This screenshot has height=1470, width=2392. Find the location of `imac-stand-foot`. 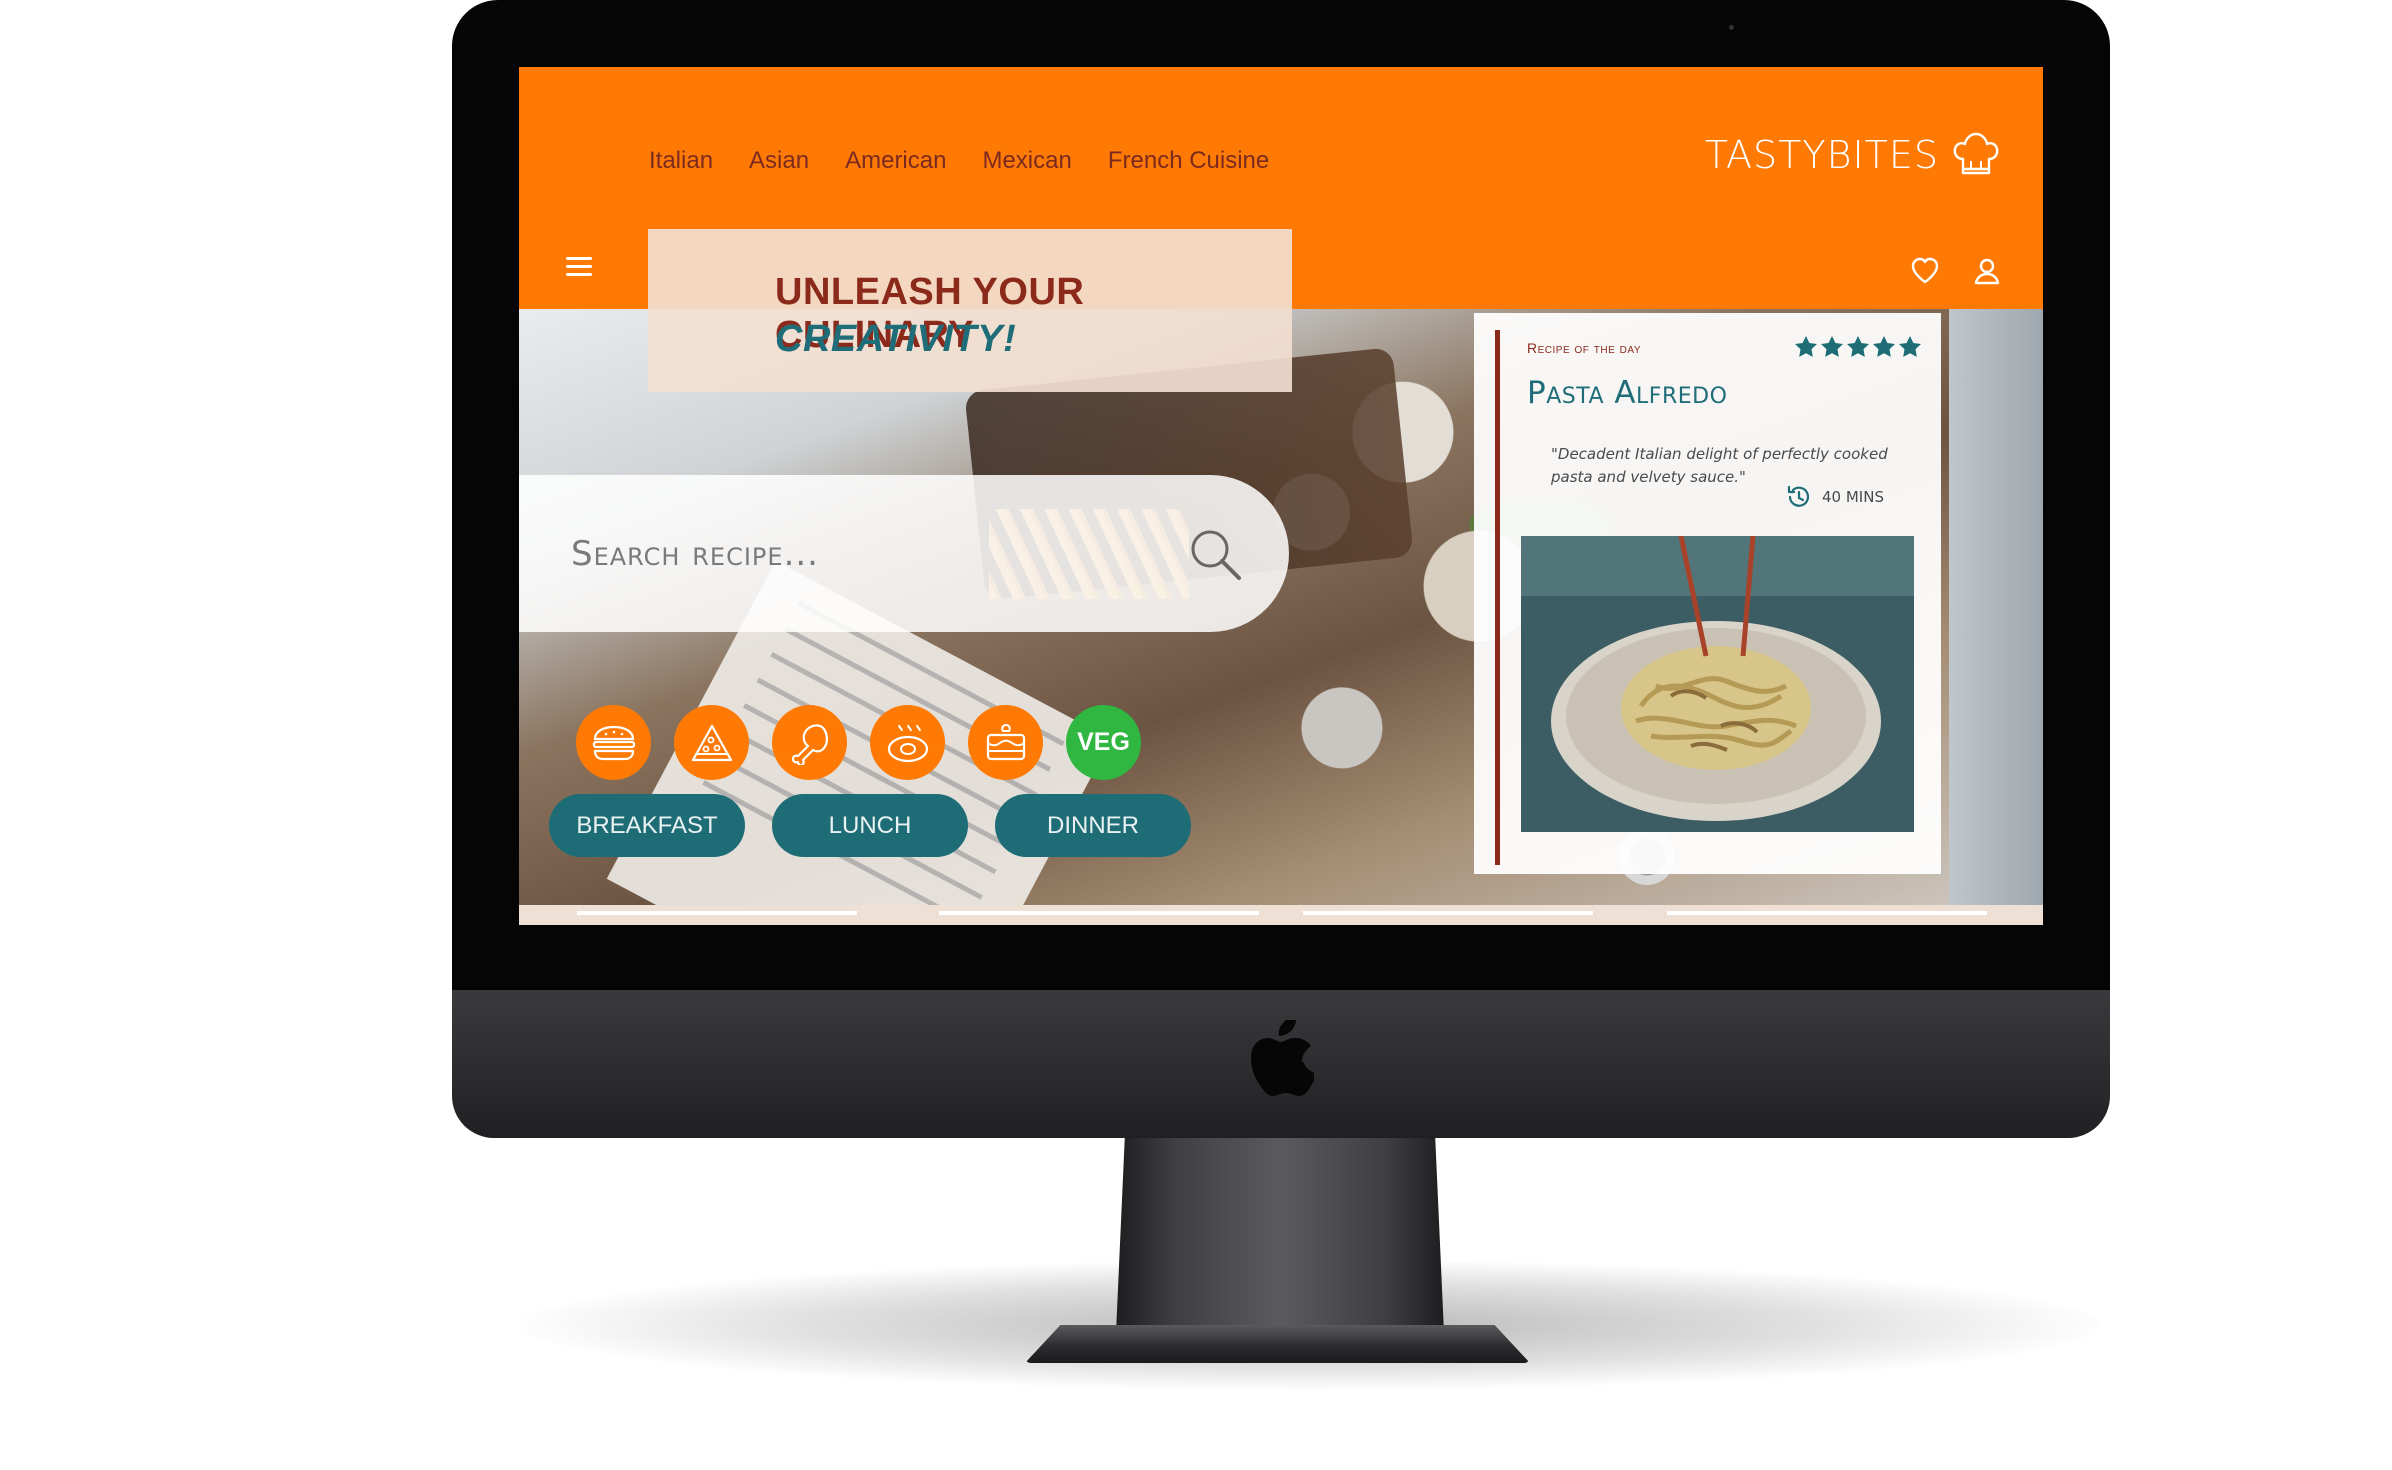

imac-stand-foot is located at coordinates (1277, 1344).